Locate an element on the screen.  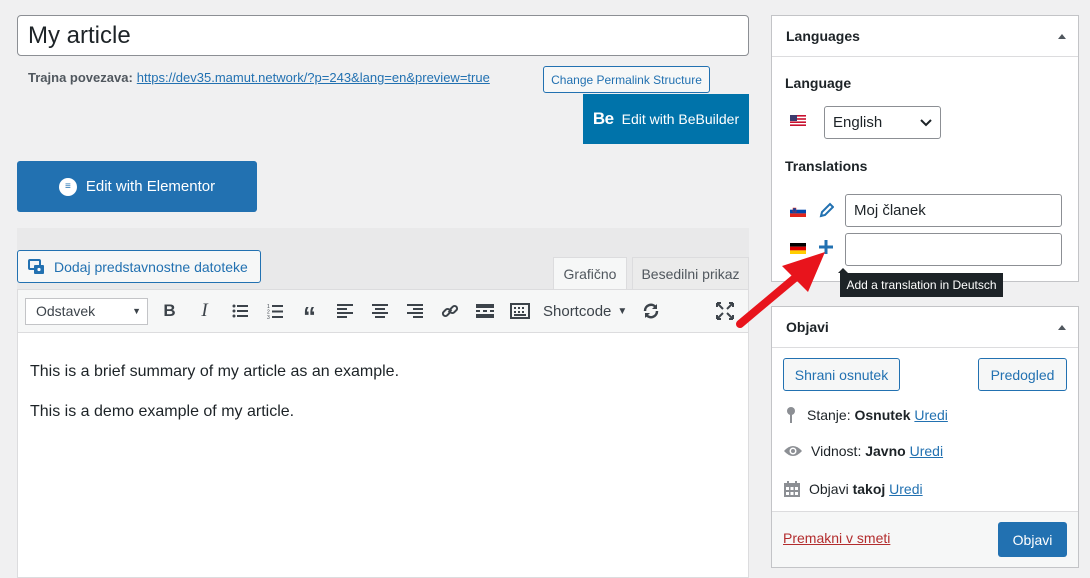
preview-button: Predogled is located at coordinates (1022, 374).